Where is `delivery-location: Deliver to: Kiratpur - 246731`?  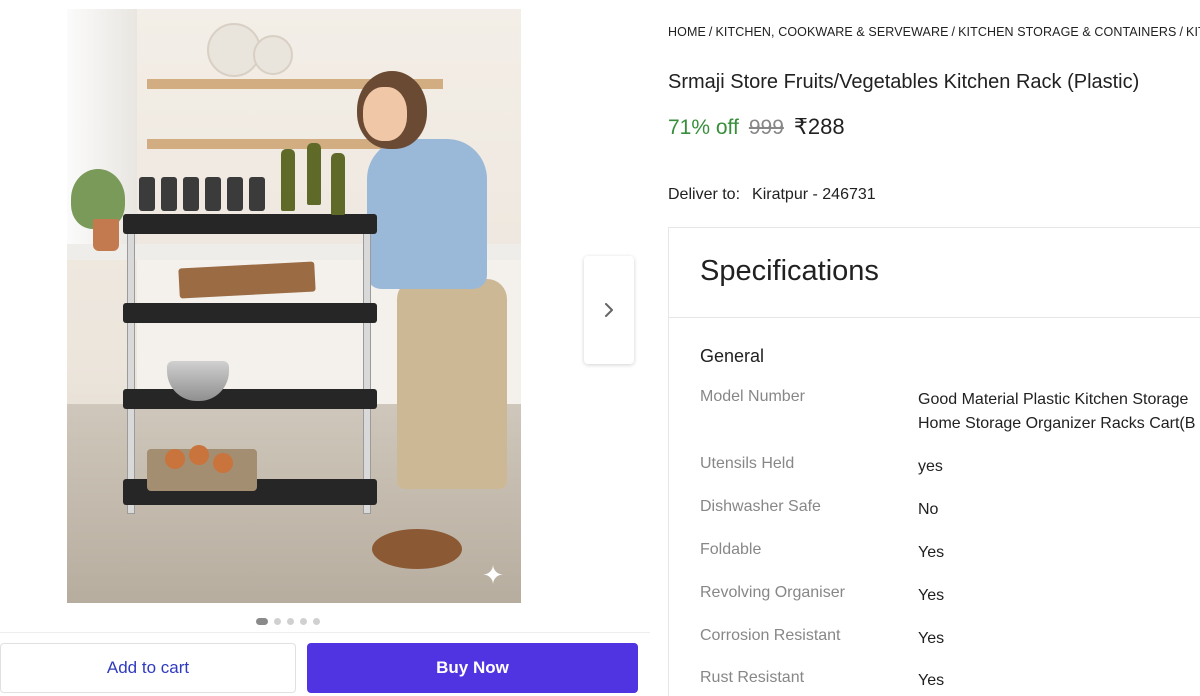
delivery-location: Deliver to: Kiratpur - 246731 is located at coordinates (772, 195).